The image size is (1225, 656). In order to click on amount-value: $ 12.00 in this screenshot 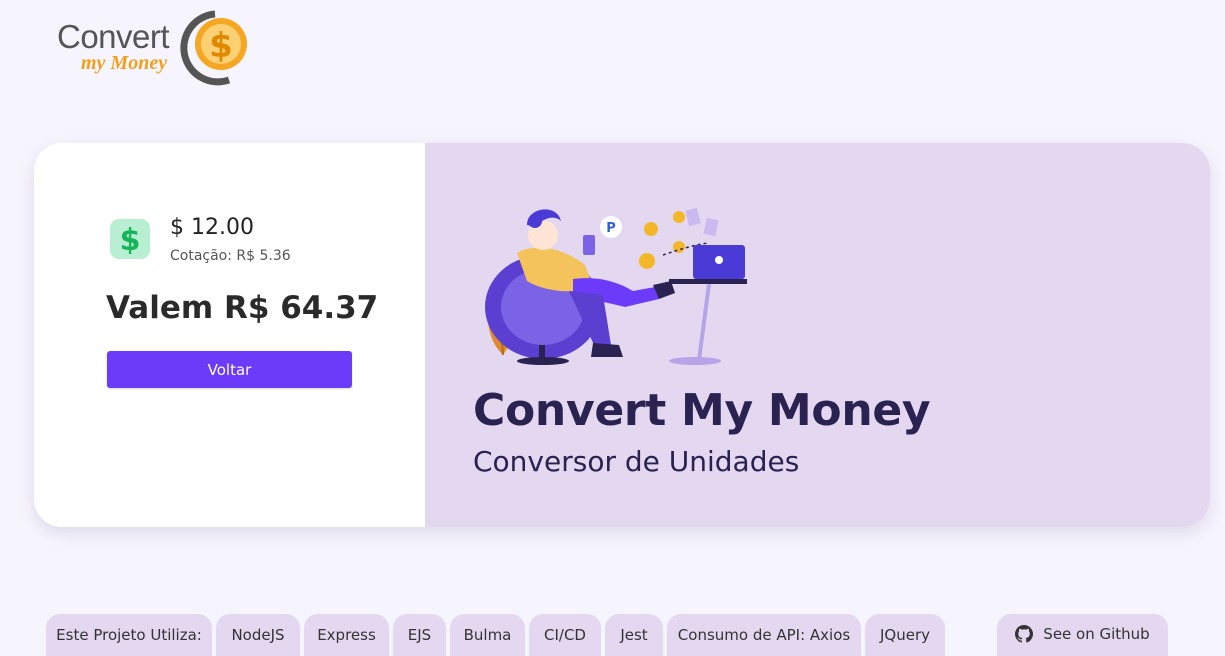, I will do `click(212, 227)`.